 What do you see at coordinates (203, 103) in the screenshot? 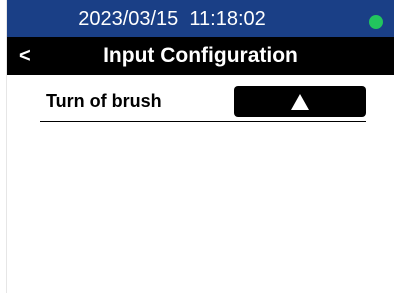
I see `setting-row-turn-of-brush: Turn of brush` at bounding box center [203, 103].